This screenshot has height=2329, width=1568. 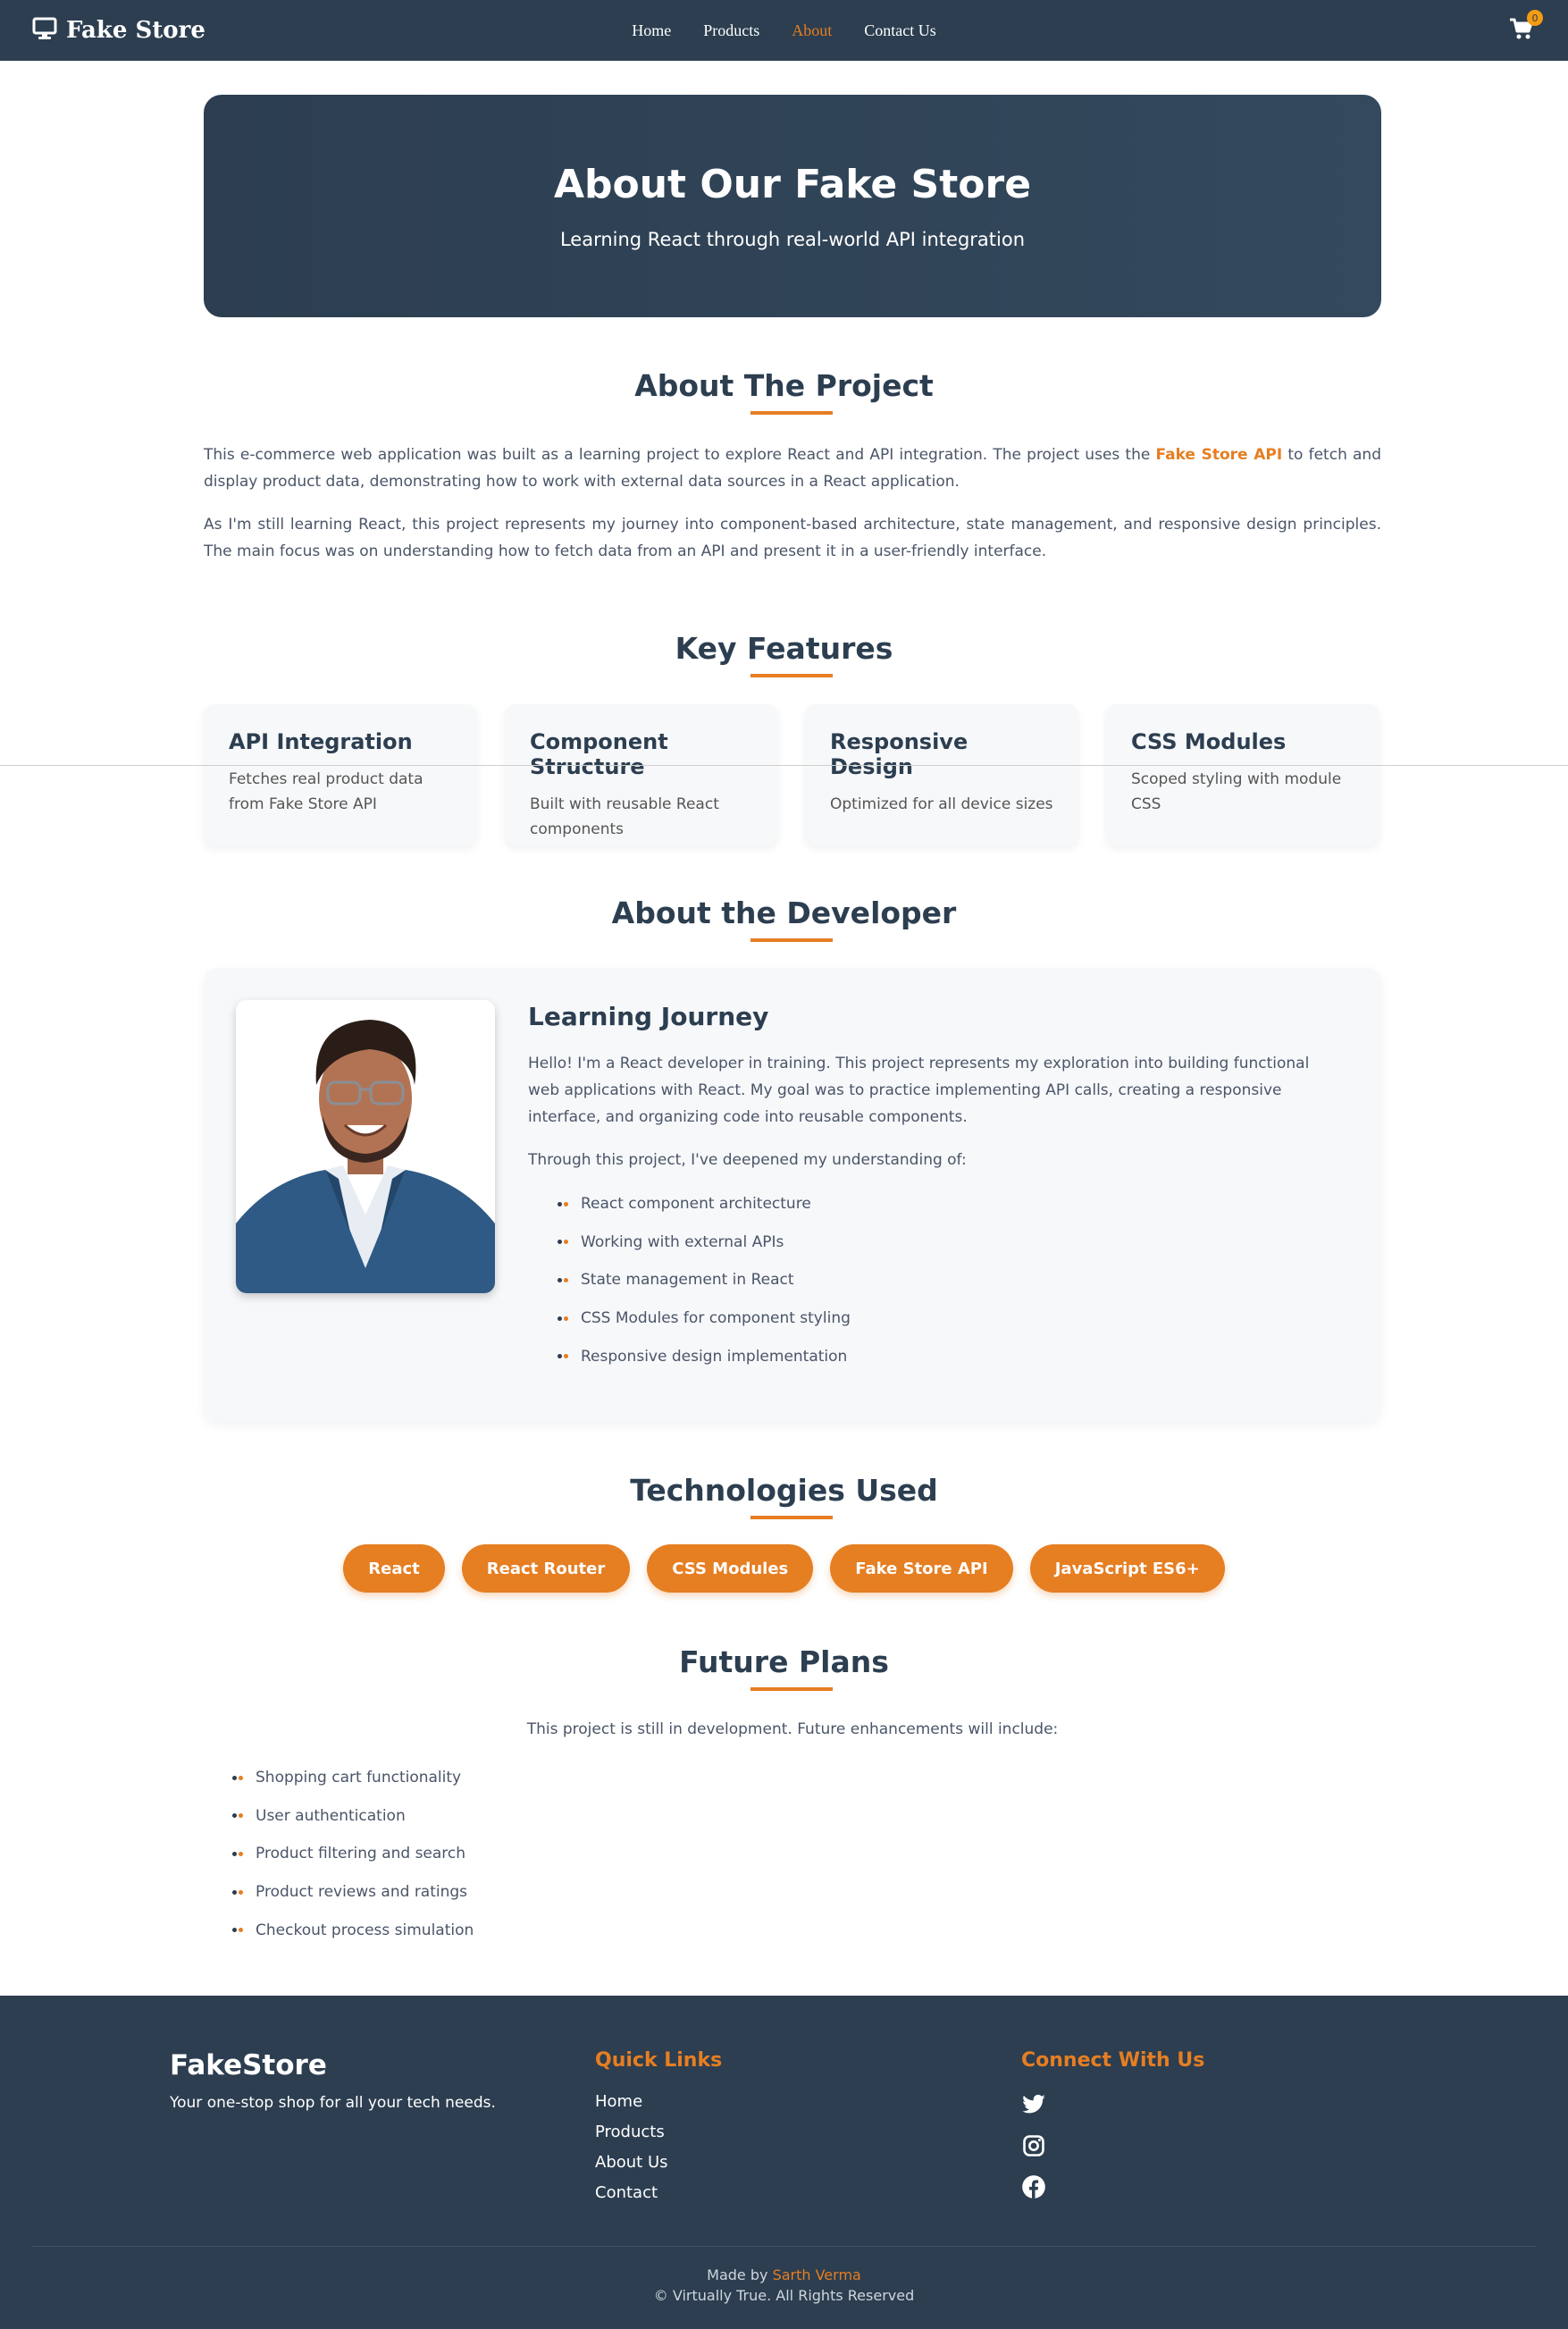 What do you see at coordinates (817, 2274) in the screenshot?
I see `author-link: Sarth Verma` at bounding box center [817, 2274].